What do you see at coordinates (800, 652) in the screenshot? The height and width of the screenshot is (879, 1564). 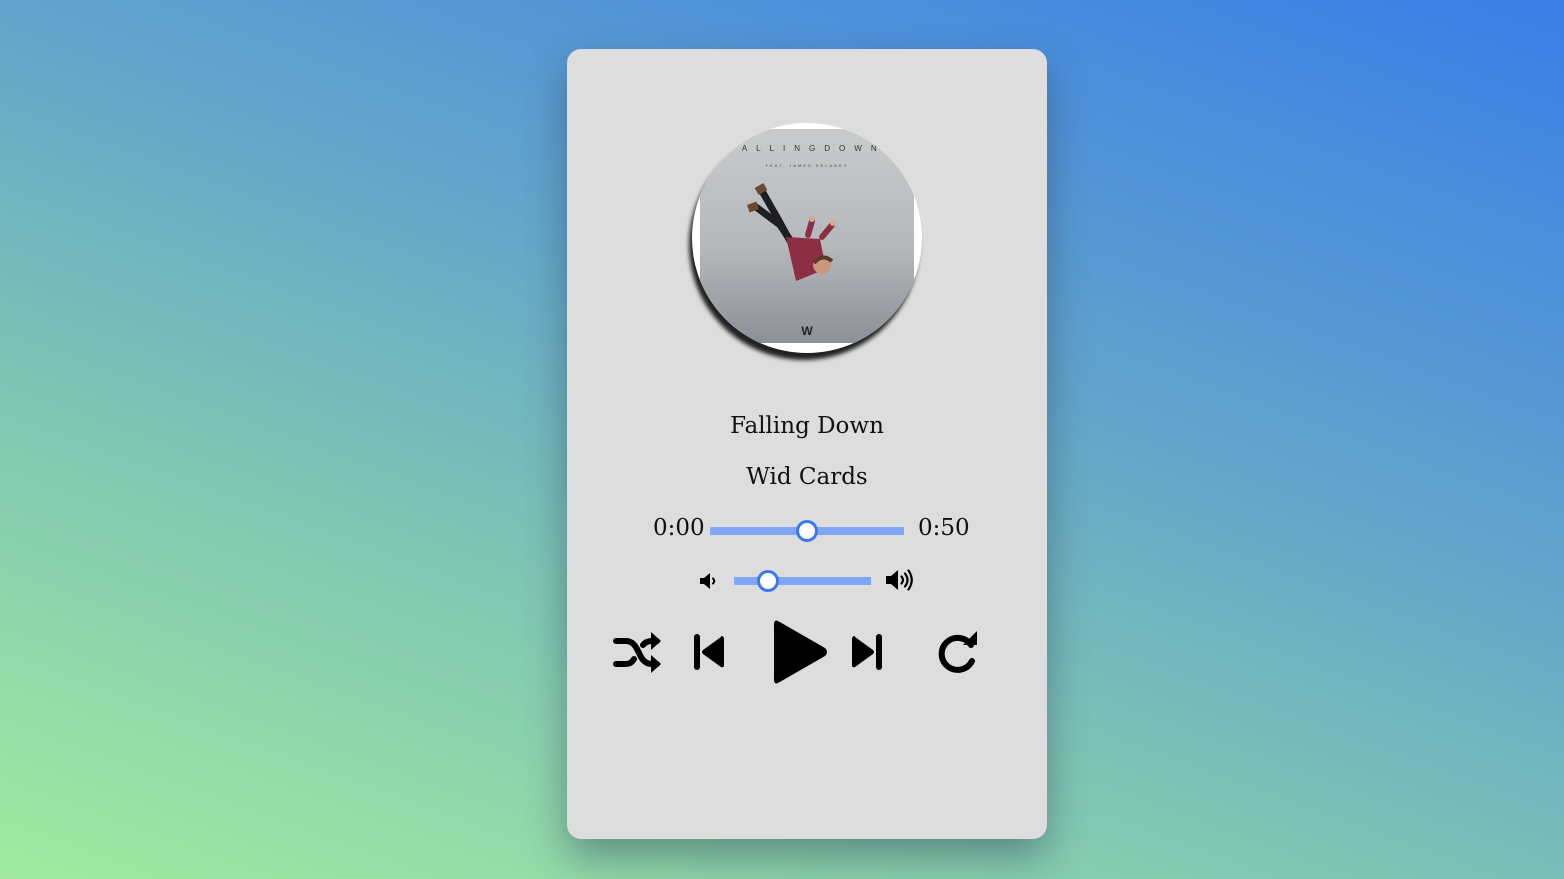 I see `play-icon` at bounding box center [800, 652].